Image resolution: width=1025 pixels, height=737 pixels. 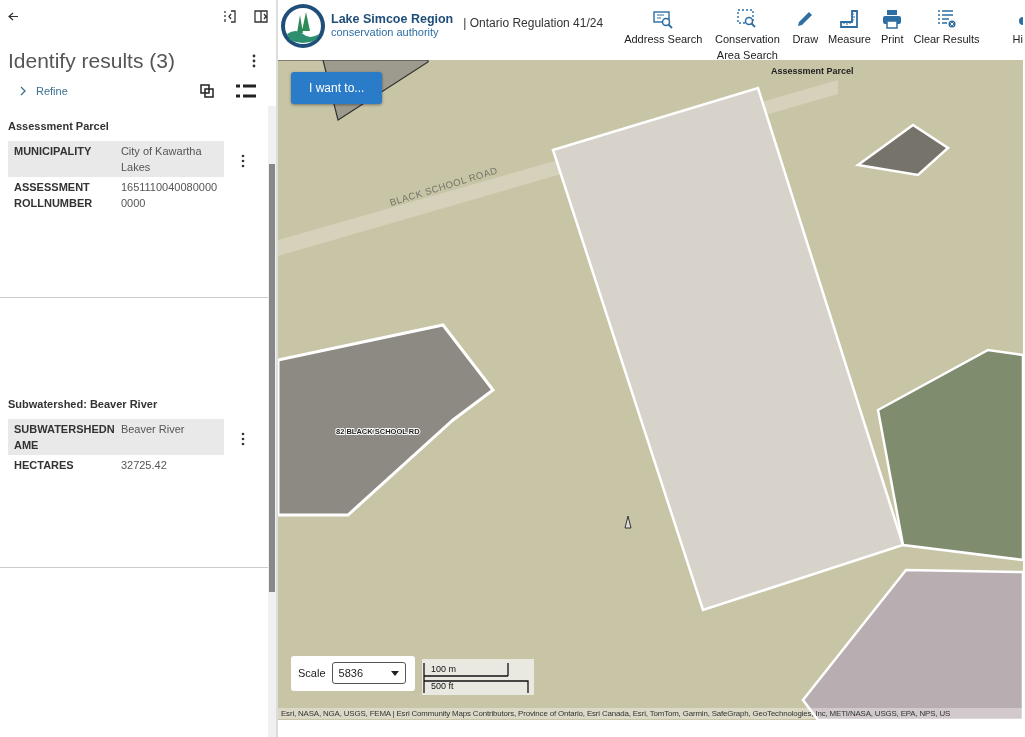 What do you see at coordinates (946, 30) in the screenshot?
I see `toolbar-button: Clear Results` at bounding box center [946, 30].